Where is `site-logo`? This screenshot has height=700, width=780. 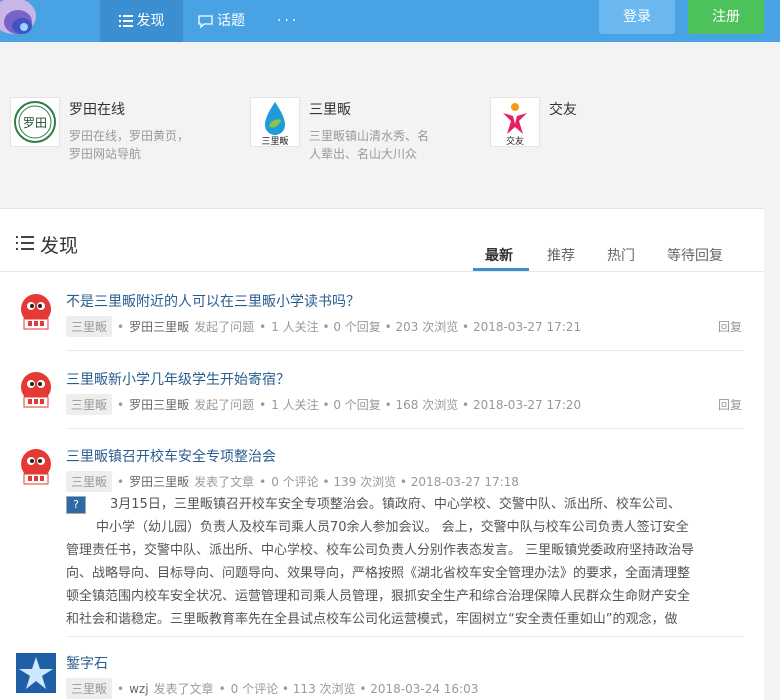 site-logo is located at coordinates (22, 20).